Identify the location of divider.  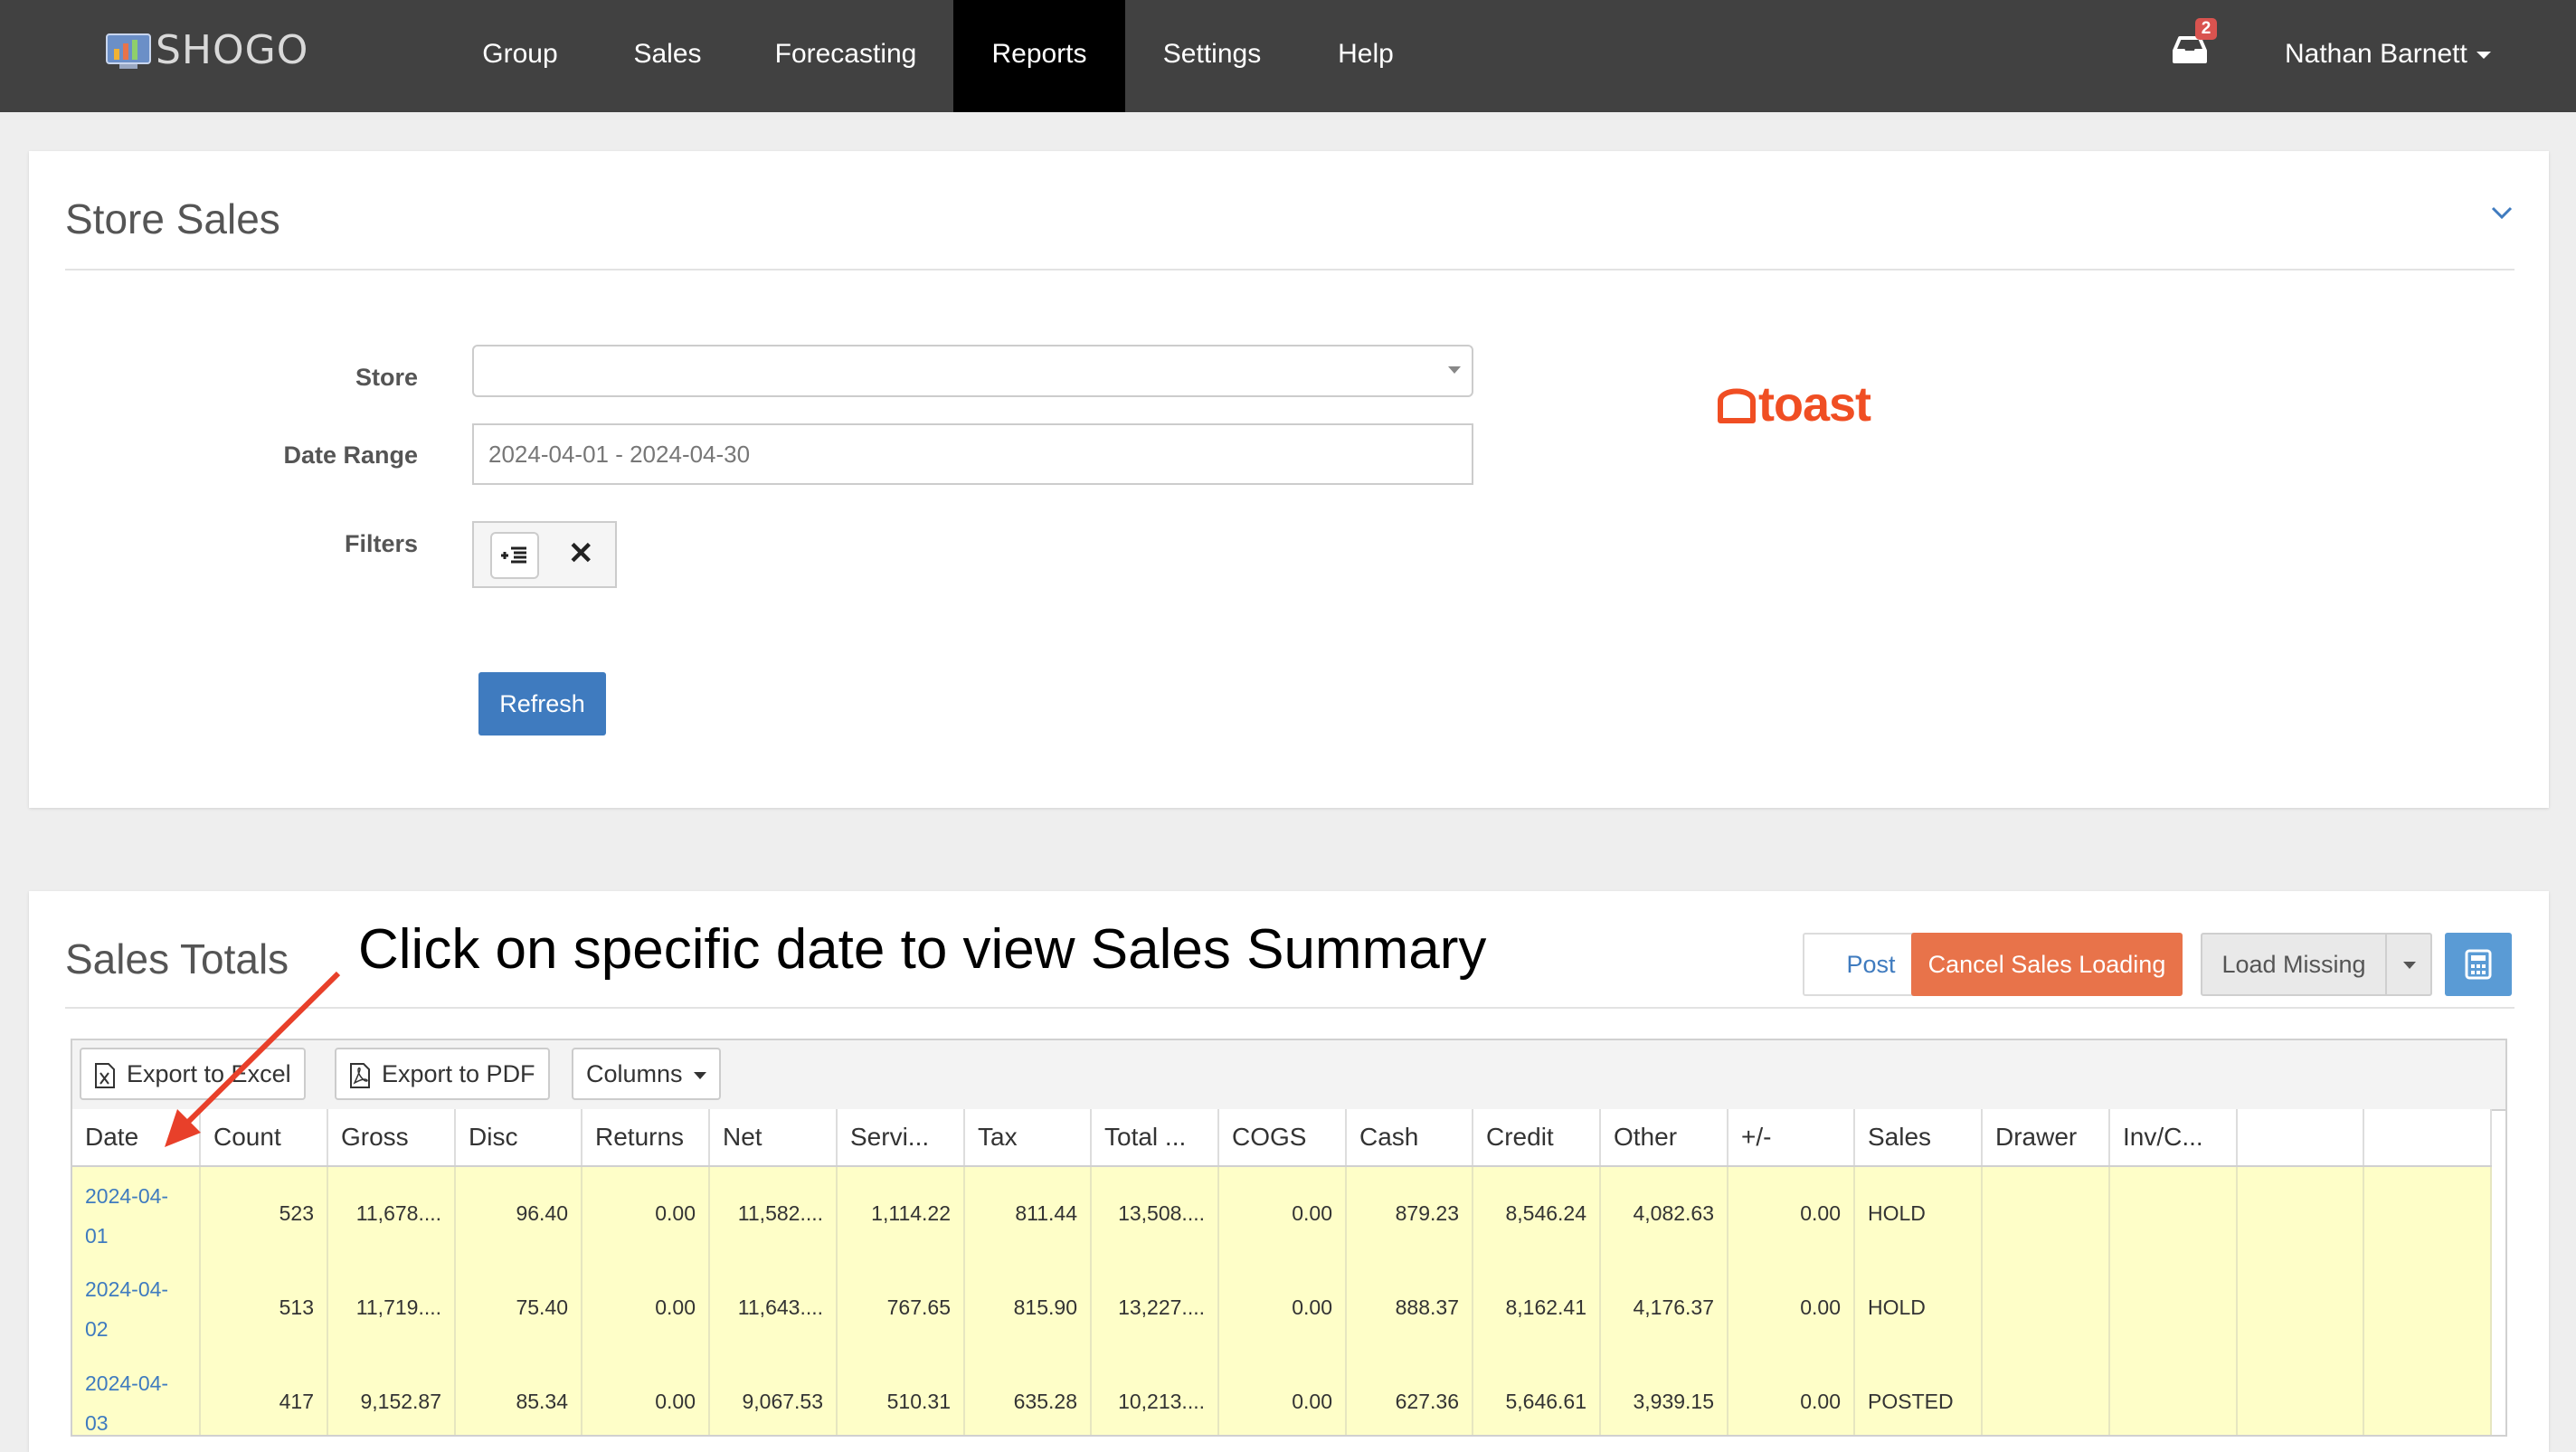
(1290, 269).